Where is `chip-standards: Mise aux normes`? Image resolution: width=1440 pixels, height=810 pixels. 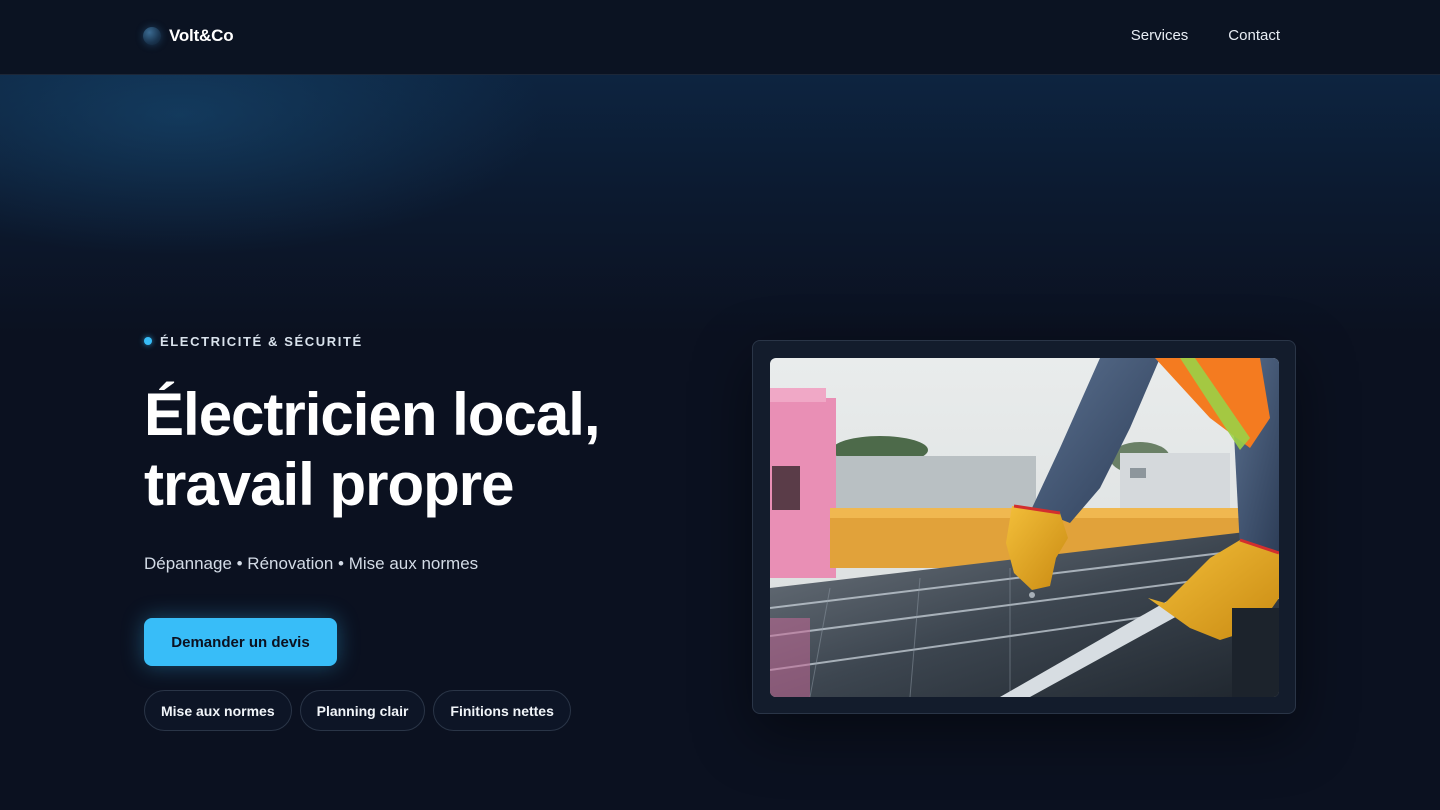 chip-standards: Mise aux normes is located at coordinates (218, 710).